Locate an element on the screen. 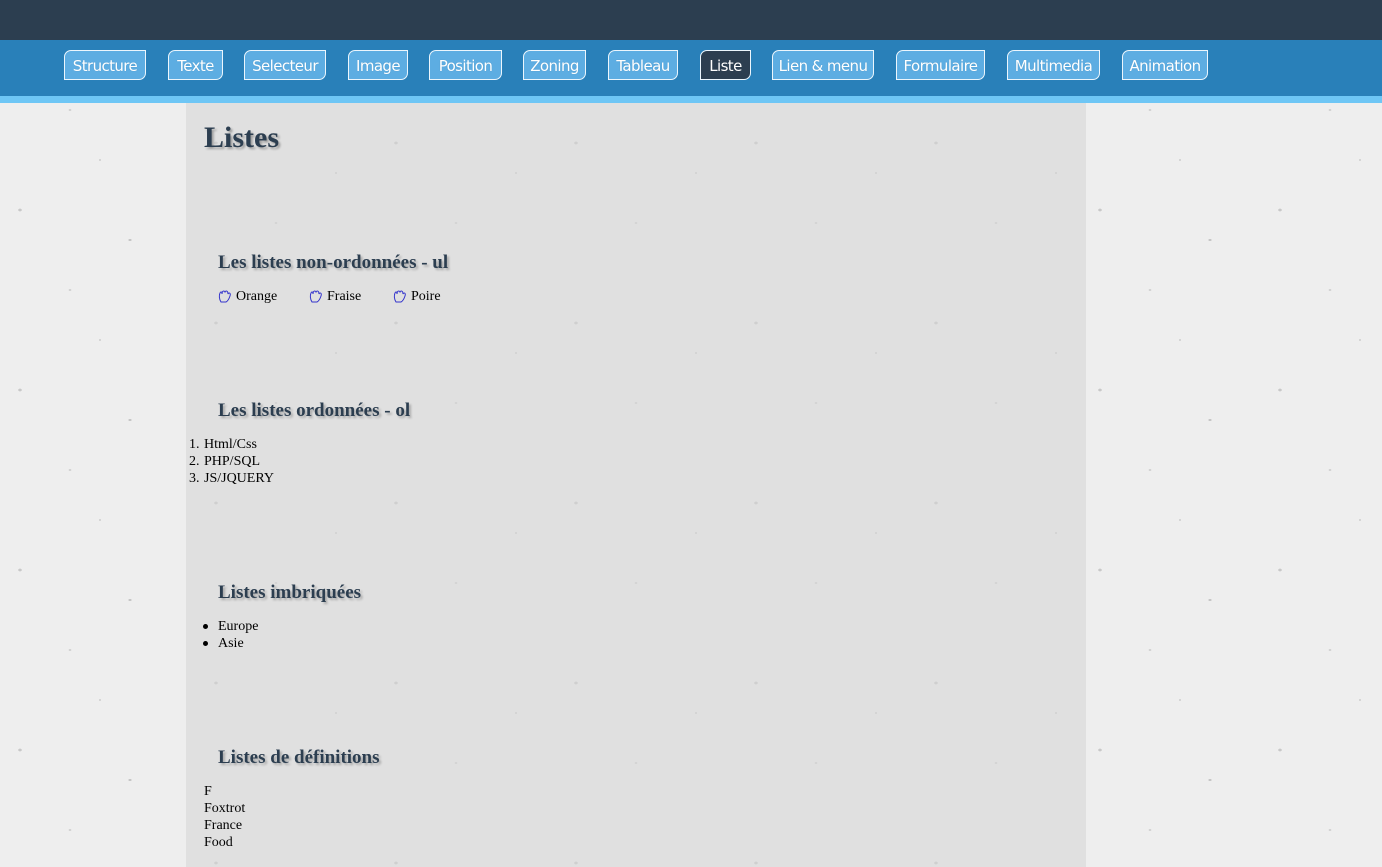 Image resolution: width=1382 pixels, height=867 pixels. definition-item: Foxtrot is located at coordinates (225, 808).